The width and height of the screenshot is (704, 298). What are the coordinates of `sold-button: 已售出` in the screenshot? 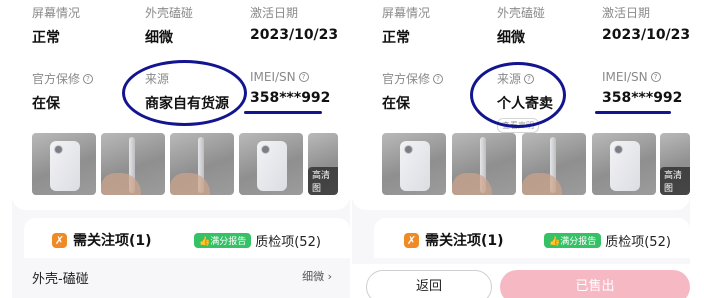 It's located at (595, 284).